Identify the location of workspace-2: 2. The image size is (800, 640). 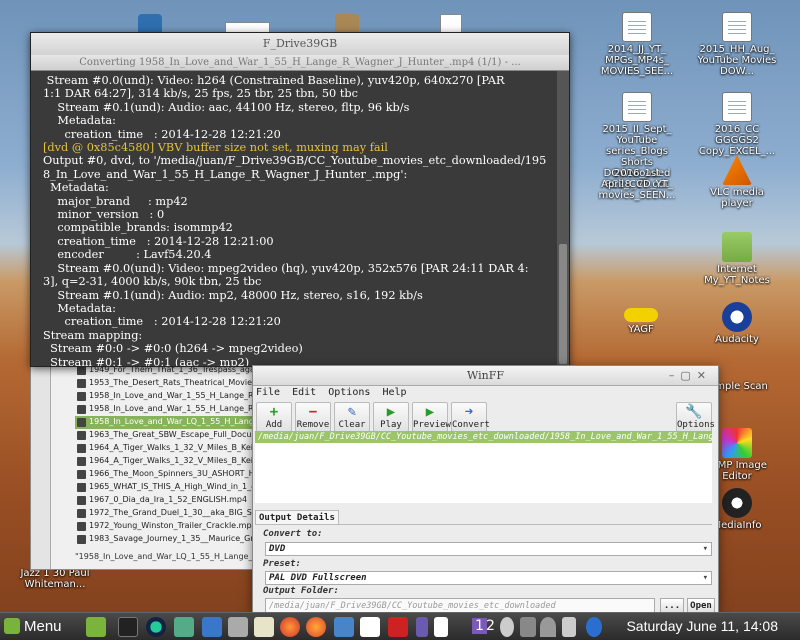
(490, 626).